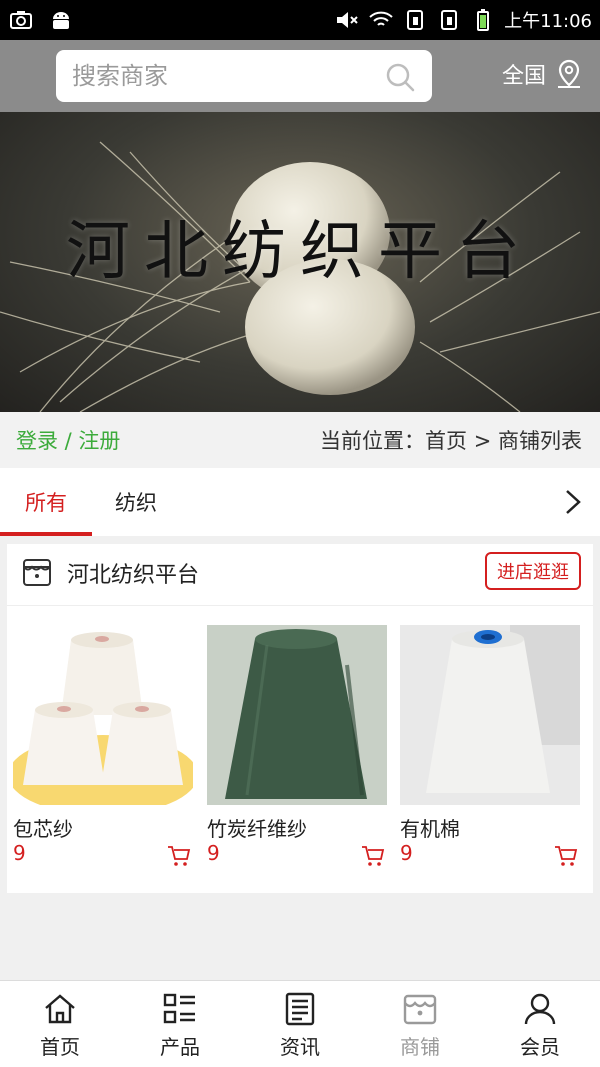 The height and width of the screenshot is (1067, 600). What do you see at coordinates (222, 76) in the screenshot?
I see `search-input` at bounding box center [222, 76].